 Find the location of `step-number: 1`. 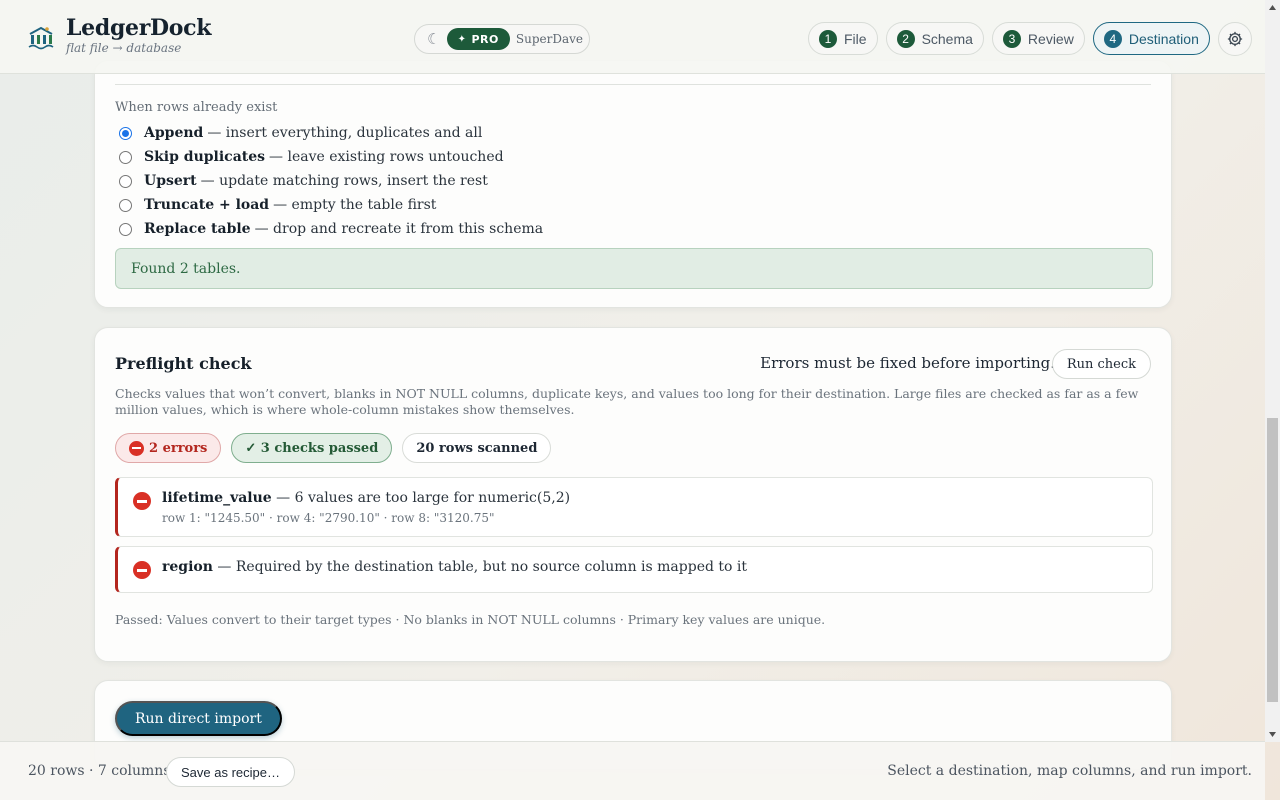

step-number: 1 is located at coordinates (828, 38).